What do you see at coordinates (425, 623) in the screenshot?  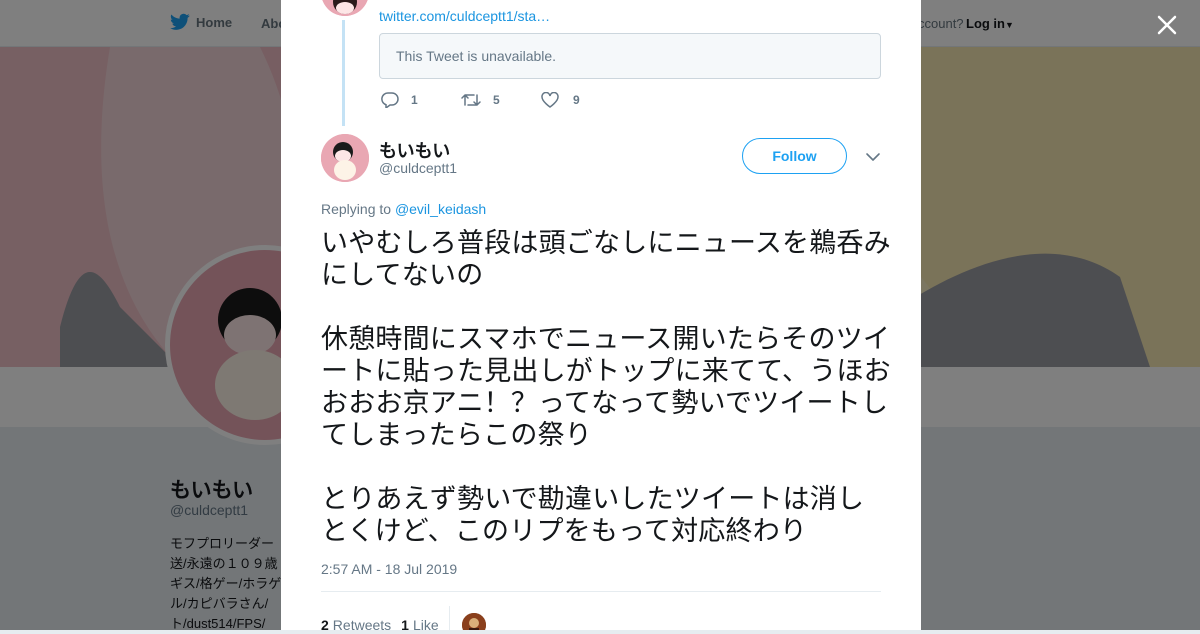 I see `likes-label: Like` at bounding box center [425, 623].